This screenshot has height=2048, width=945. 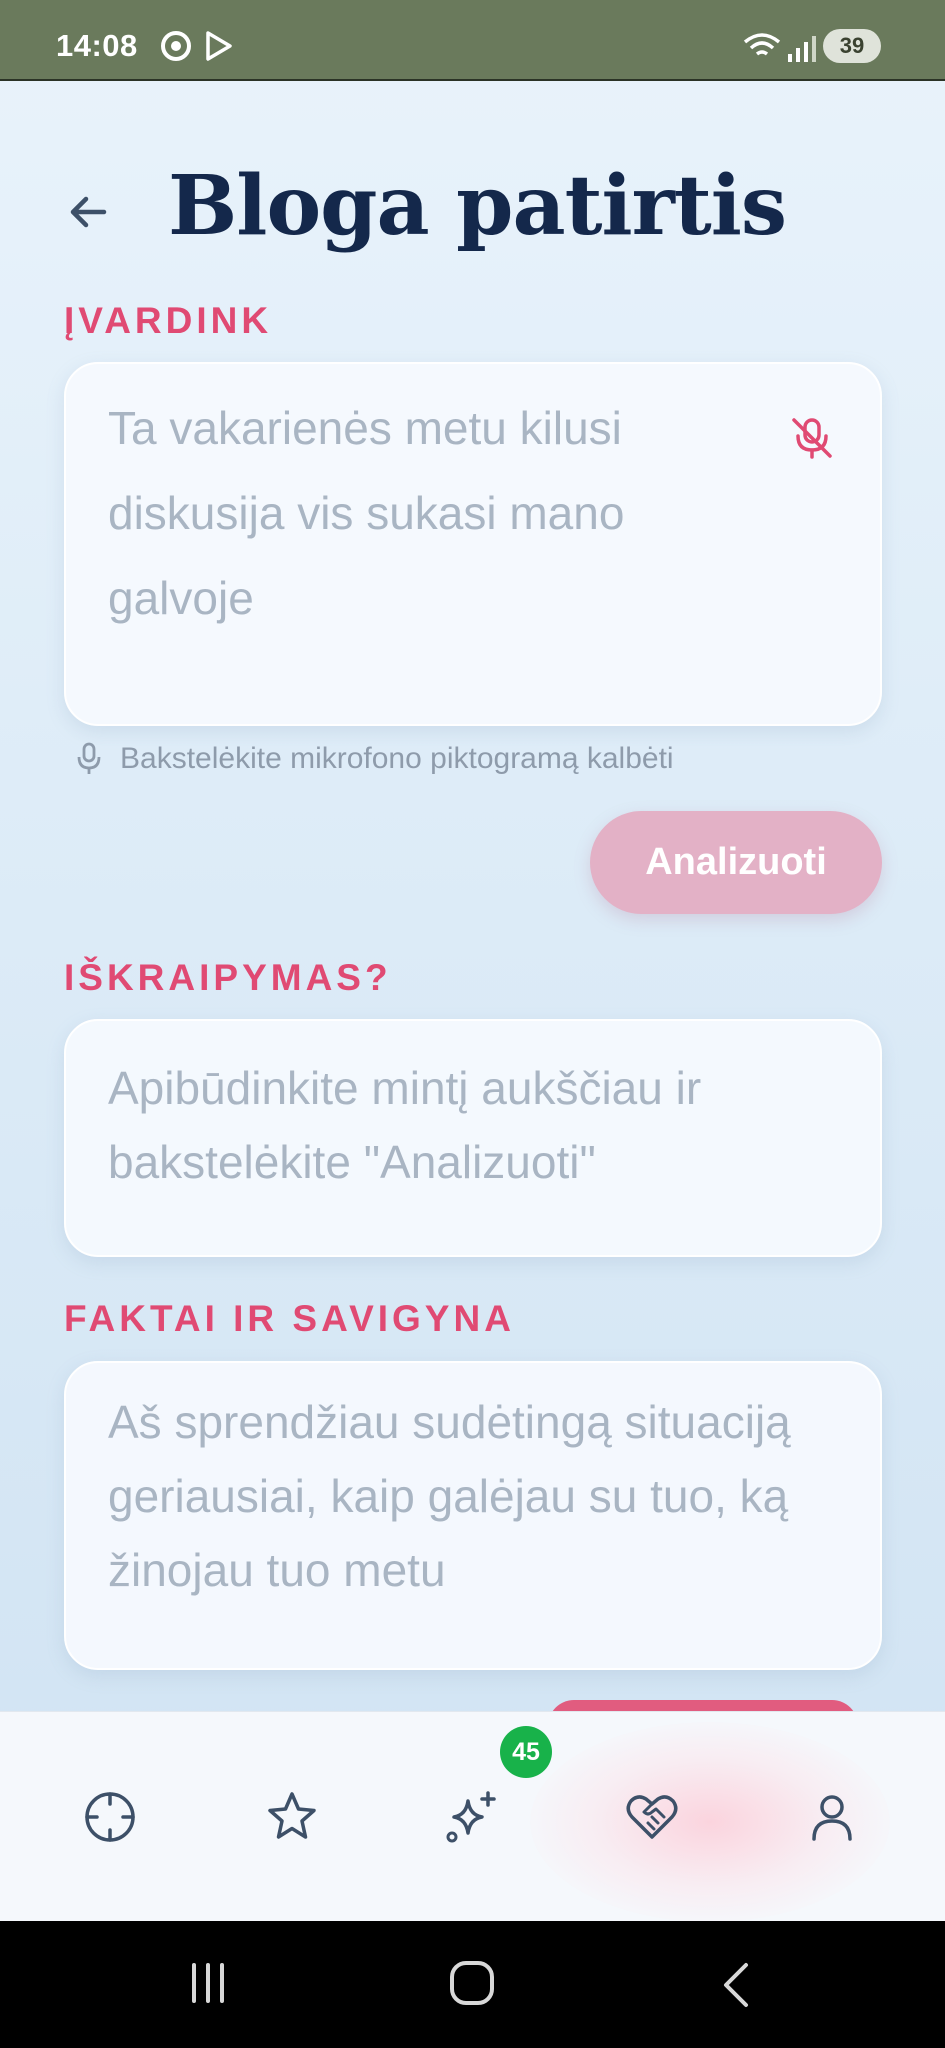 I want to click on recents-icon, so click(x=208, y=1985).